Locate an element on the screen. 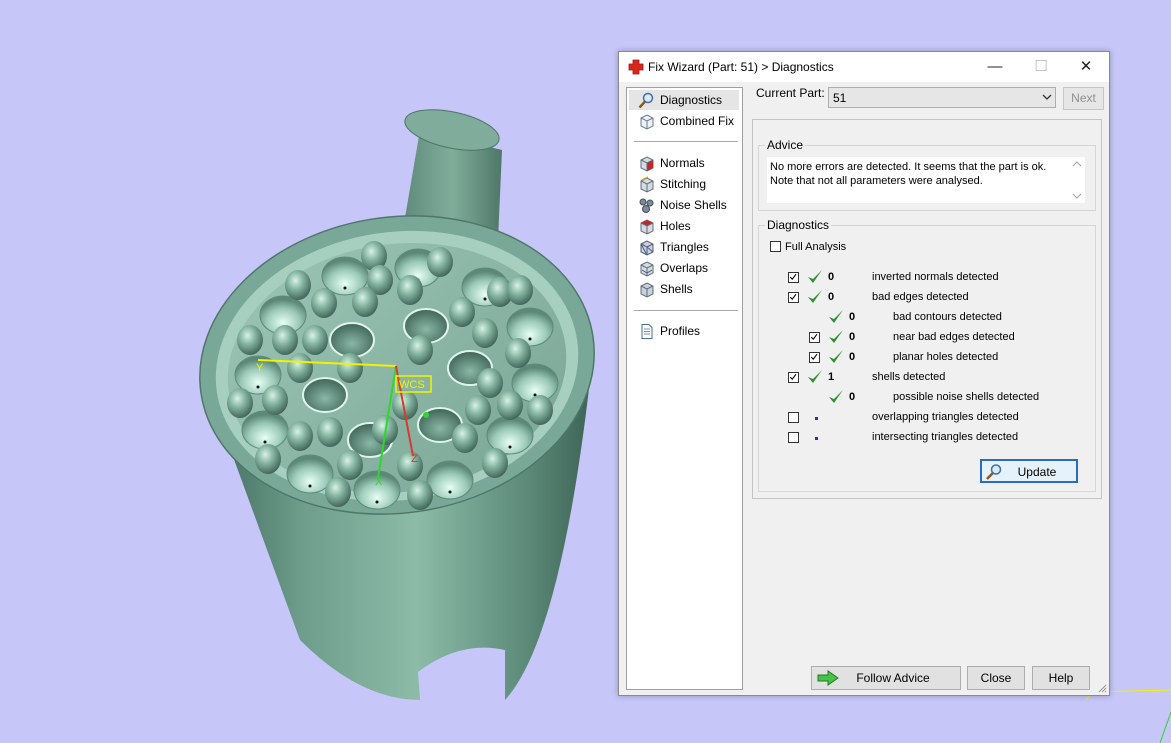  normals-cube-icon is located at coordinates (647, 164).